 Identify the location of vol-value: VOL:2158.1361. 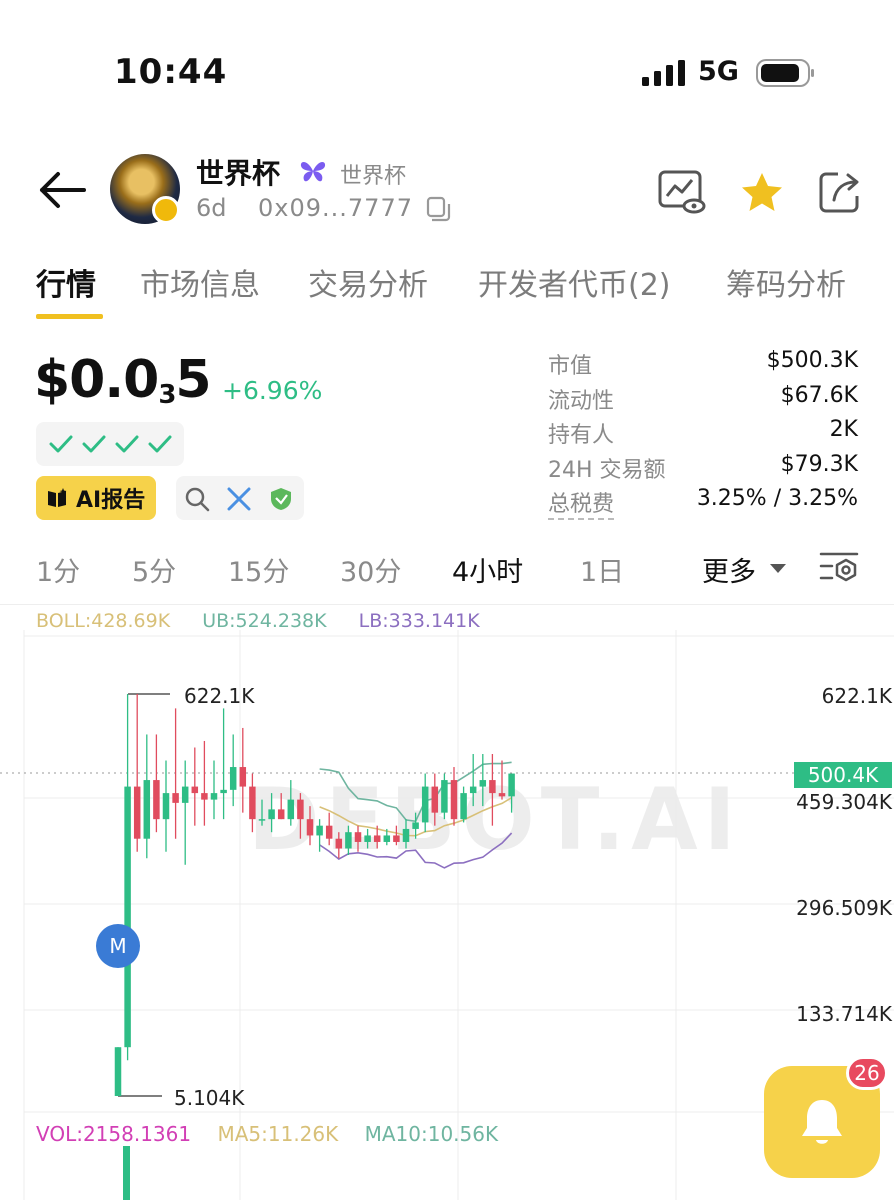
(114, 1134).